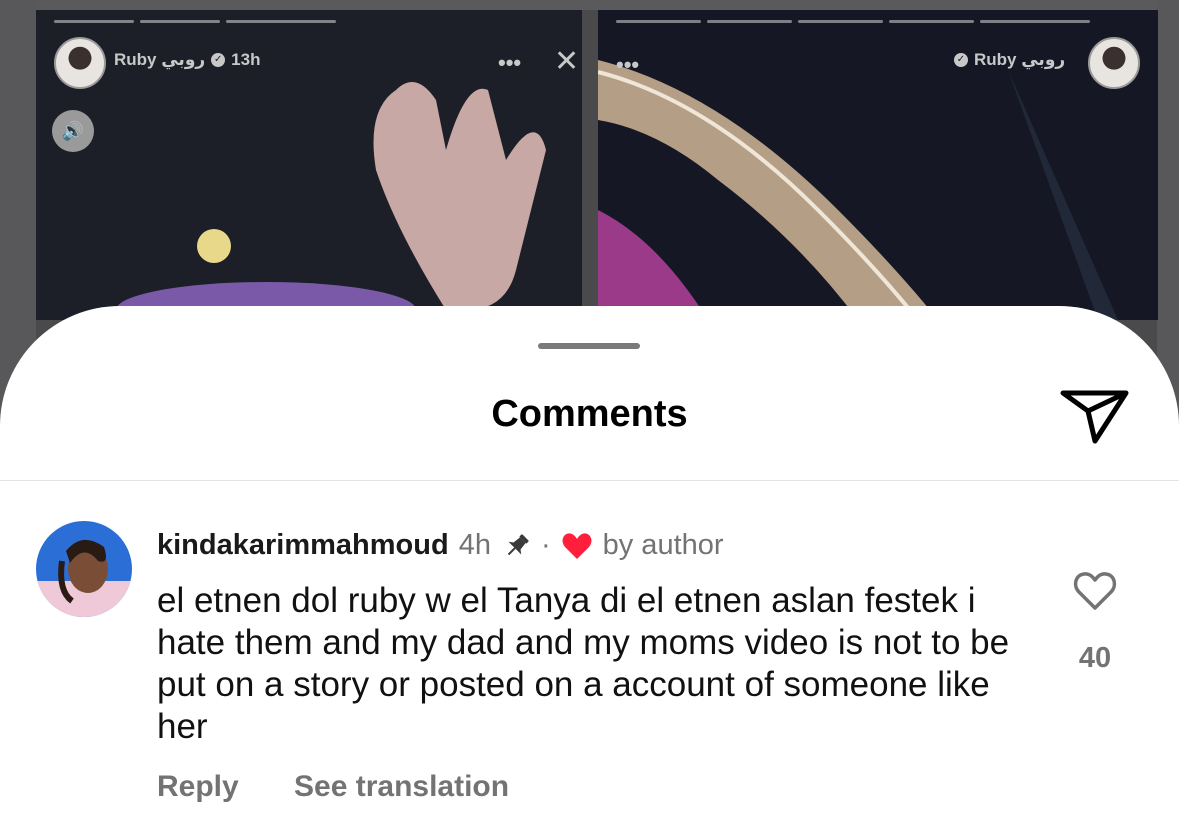  I want to click on like-count: 40, so click(1095, 658).